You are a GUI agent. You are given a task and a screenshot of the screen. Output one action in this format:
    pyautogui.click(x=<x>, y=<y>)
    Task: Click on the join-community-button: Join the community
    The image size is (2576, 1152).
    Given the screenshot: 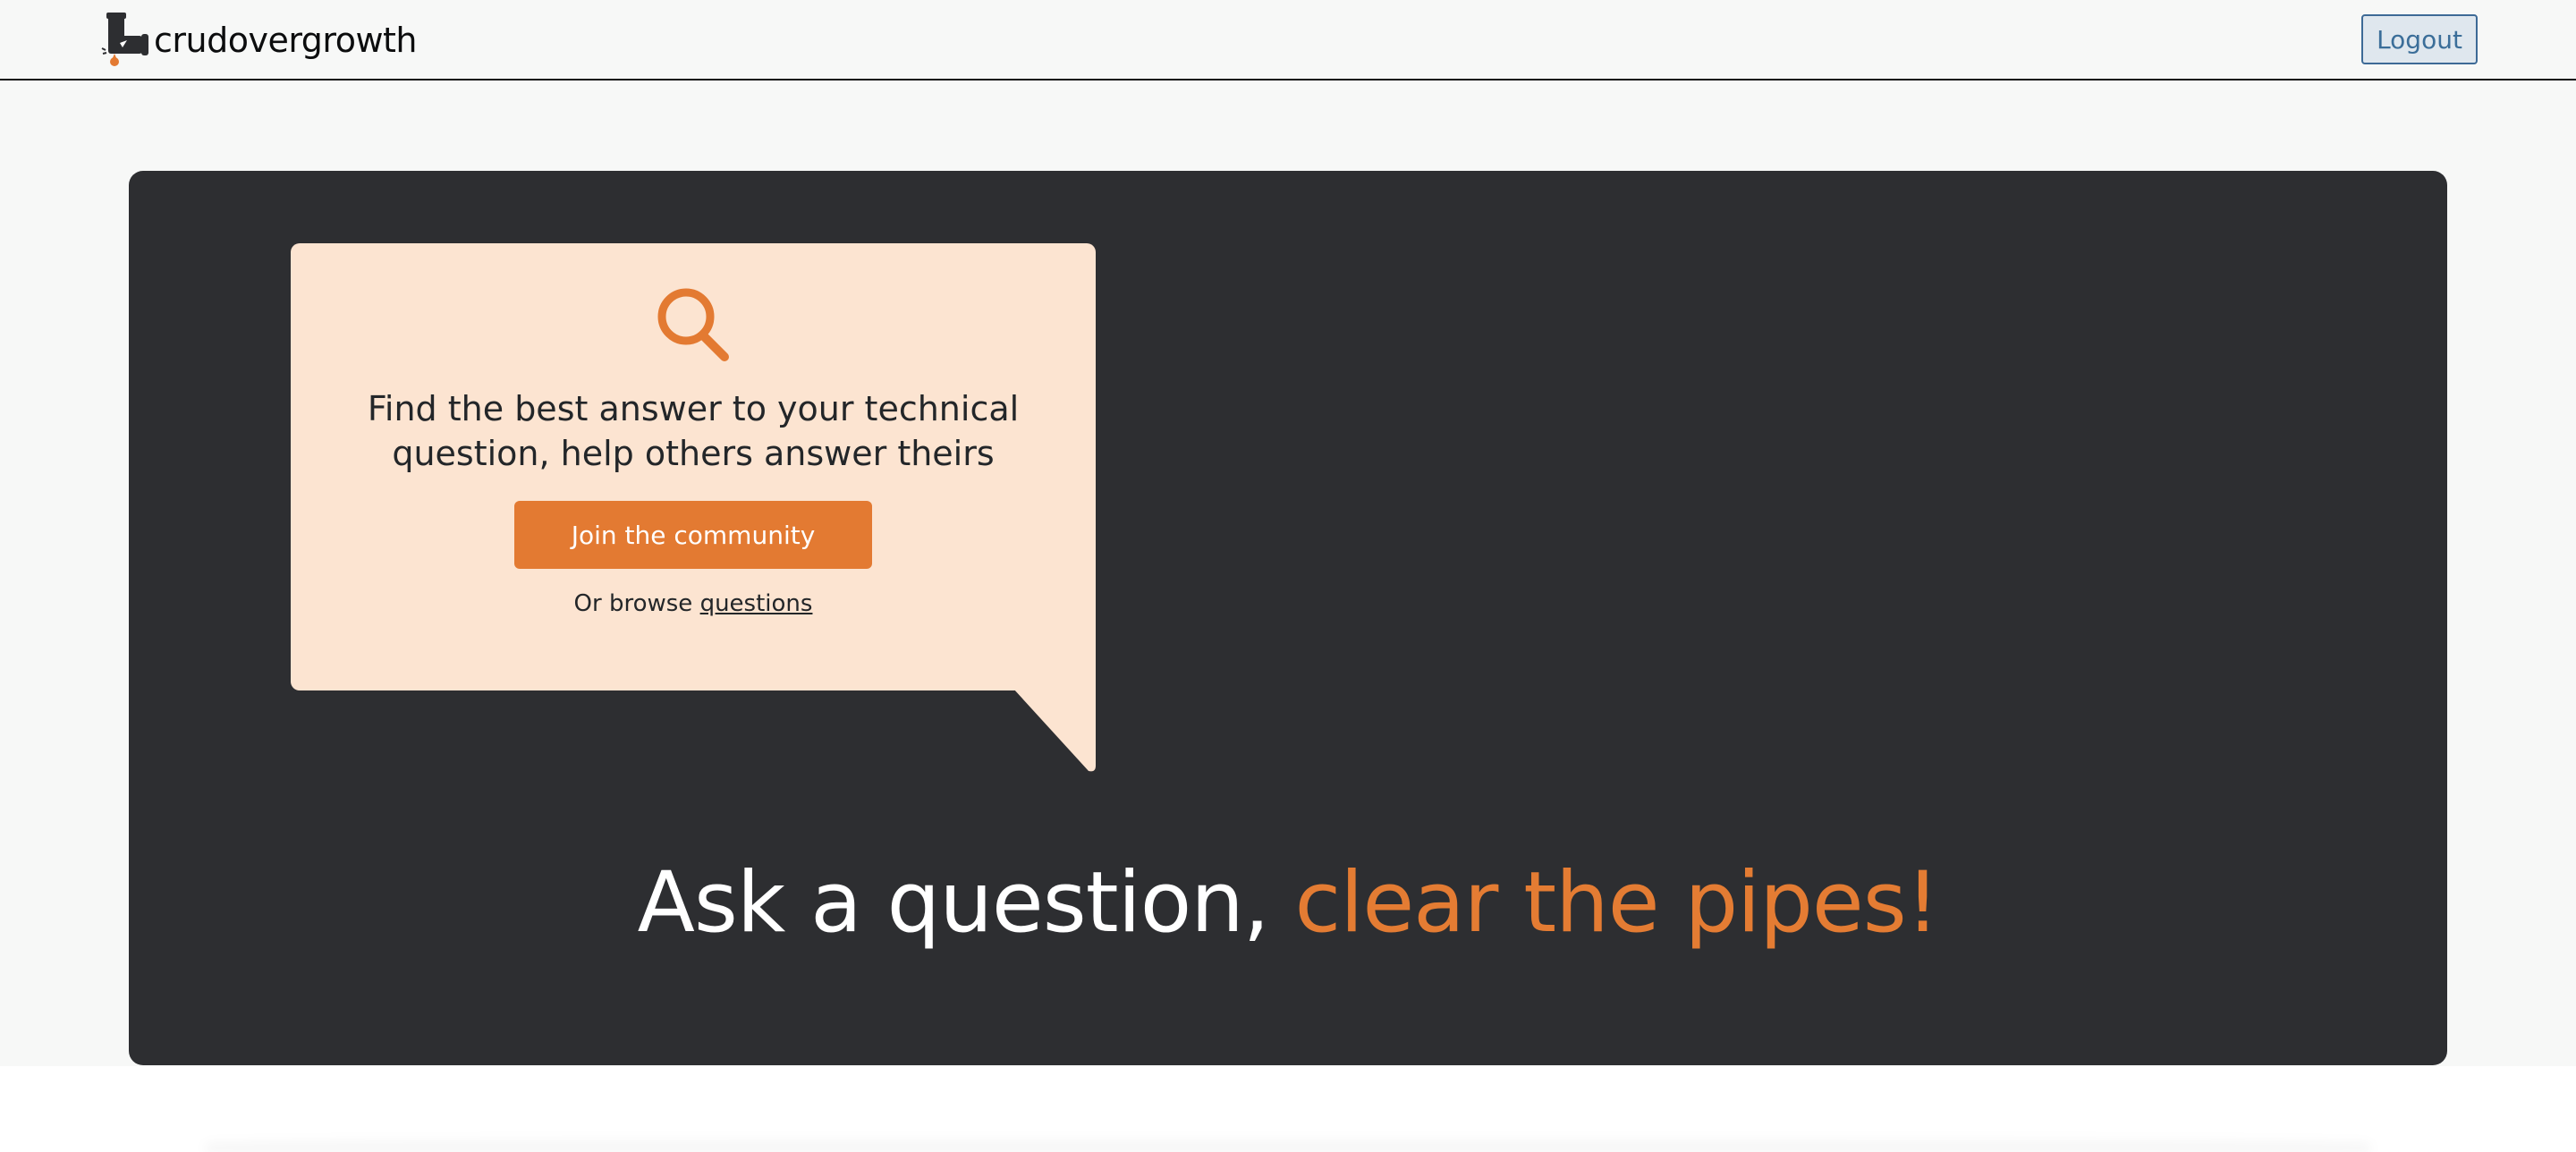 What is the action you would take?
    pyautogui.click(x=693, y=535)
    